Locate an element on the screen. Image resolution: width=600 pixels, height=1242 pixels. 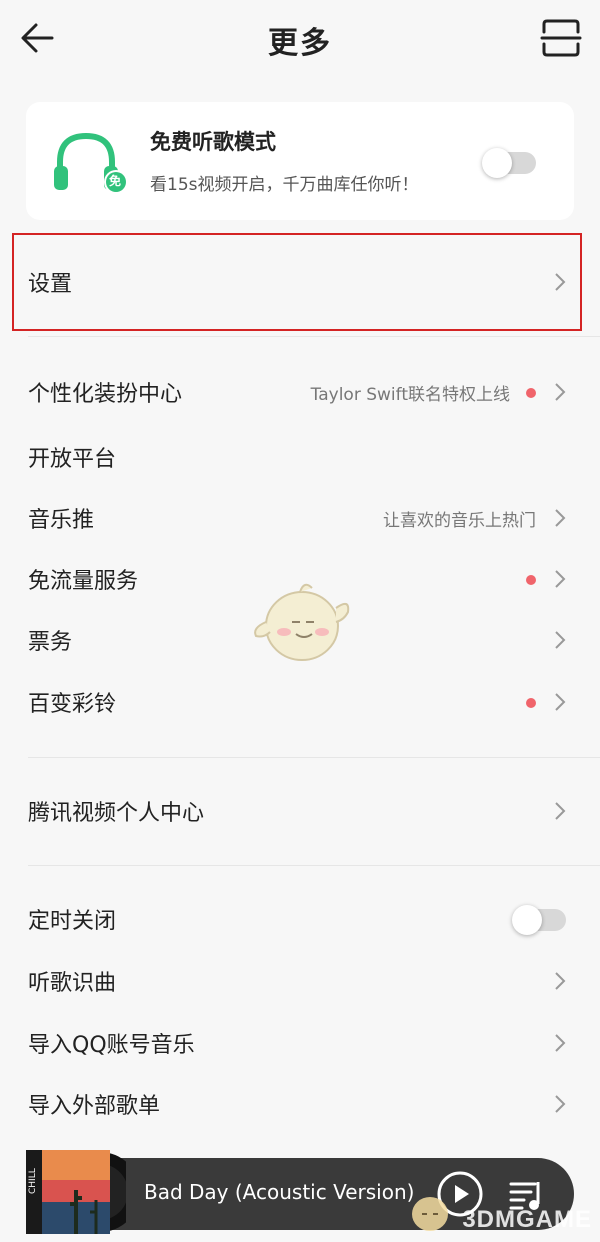
free-mode-subtitle: 看15s视频开启，千万曲库任你听！ is located at coordinates (284, 185).